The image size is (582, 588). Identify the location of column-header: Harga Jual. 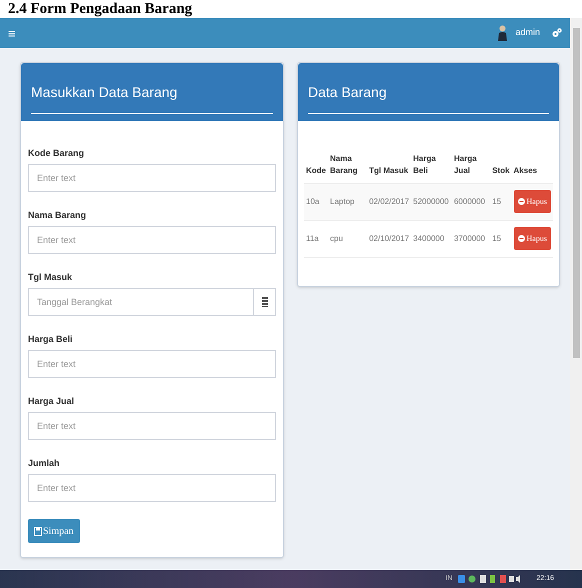
(471, 159).